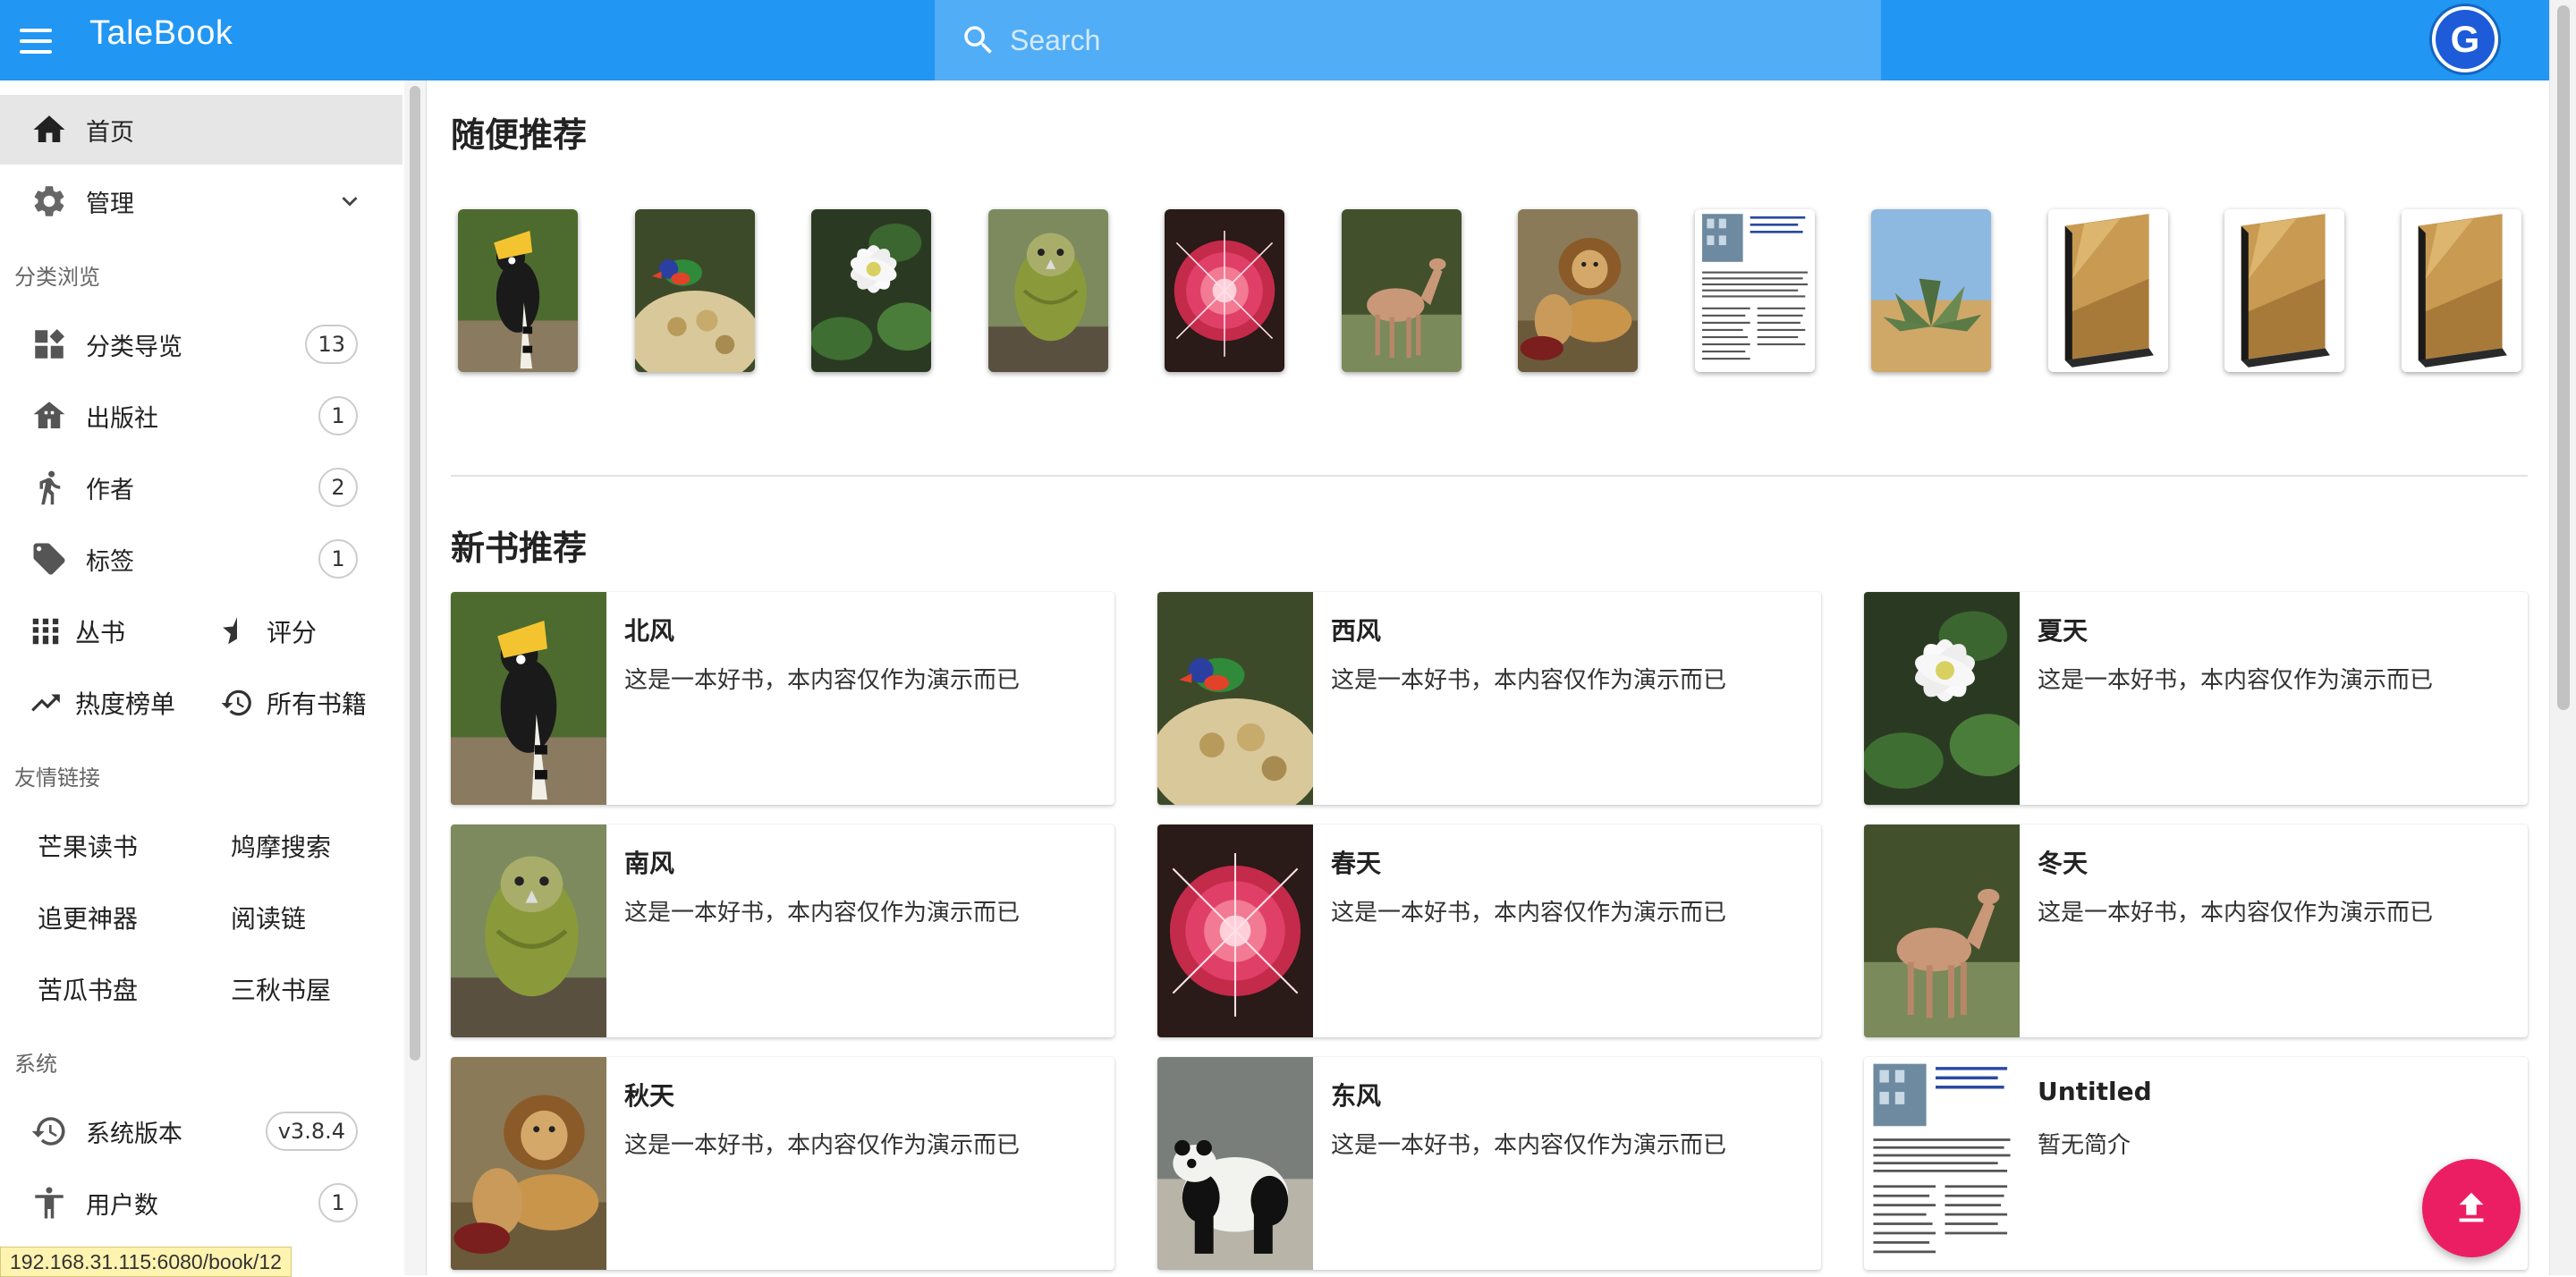 This screenshot has height=1277, width=2576. What do you see at coordinates (201, 1203) in the screenshot?
I see `sidebar-item-users: 用户数 1` at bounding box center [201, 1203].